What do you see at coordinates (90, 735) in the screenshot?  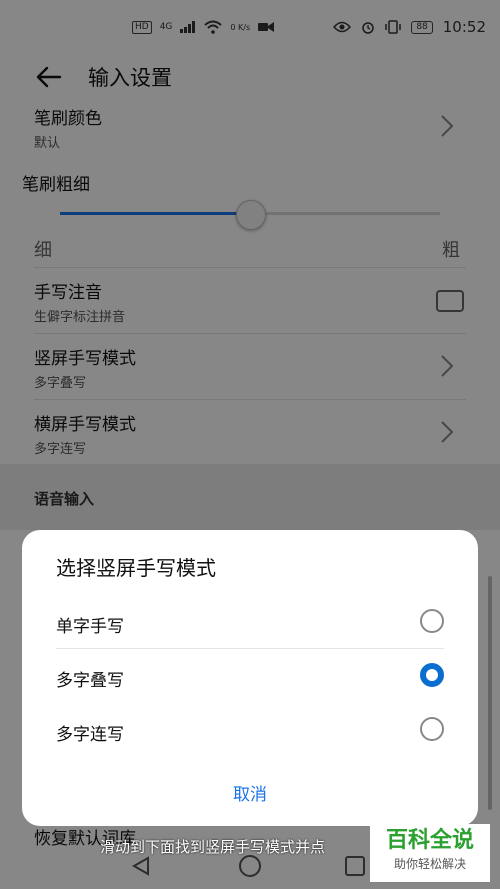 I see `option-label: 多字连写` at bounding box center [90, 735].